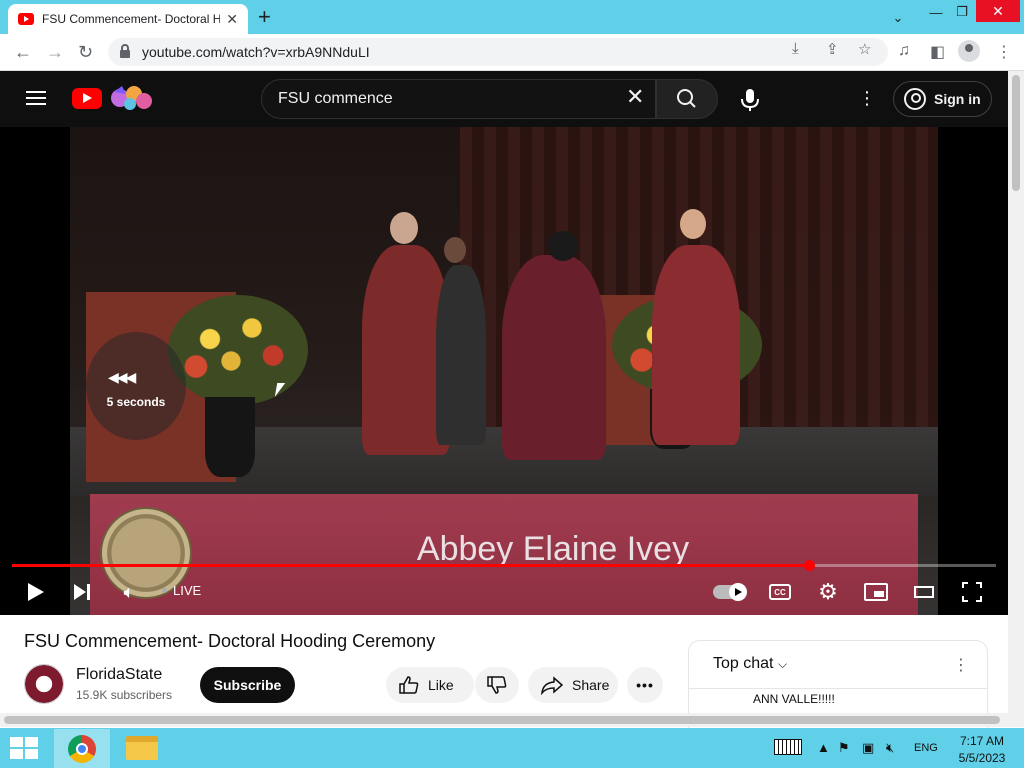 This screenshot has width=1024, height=768. I want to click on share-page-icon: ⇪, so click(832, 49).